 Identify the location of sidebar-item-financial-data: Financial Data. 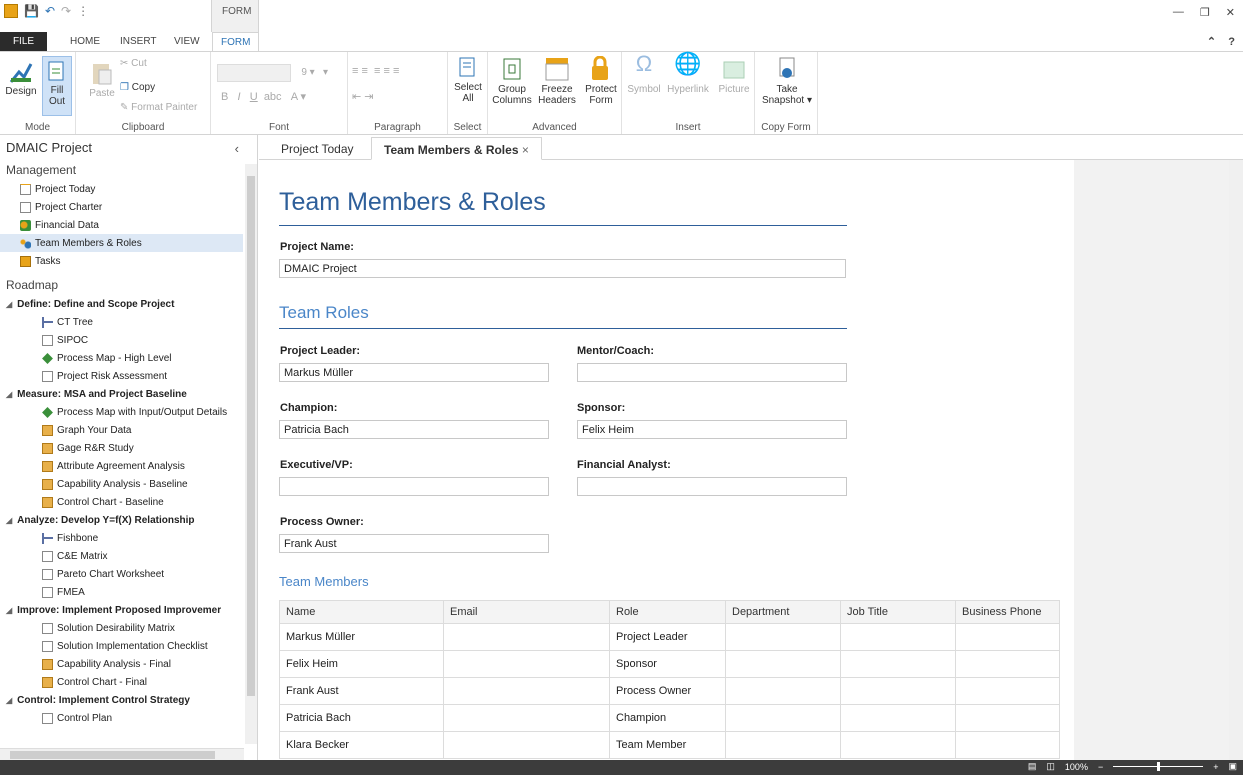
(128, 225).